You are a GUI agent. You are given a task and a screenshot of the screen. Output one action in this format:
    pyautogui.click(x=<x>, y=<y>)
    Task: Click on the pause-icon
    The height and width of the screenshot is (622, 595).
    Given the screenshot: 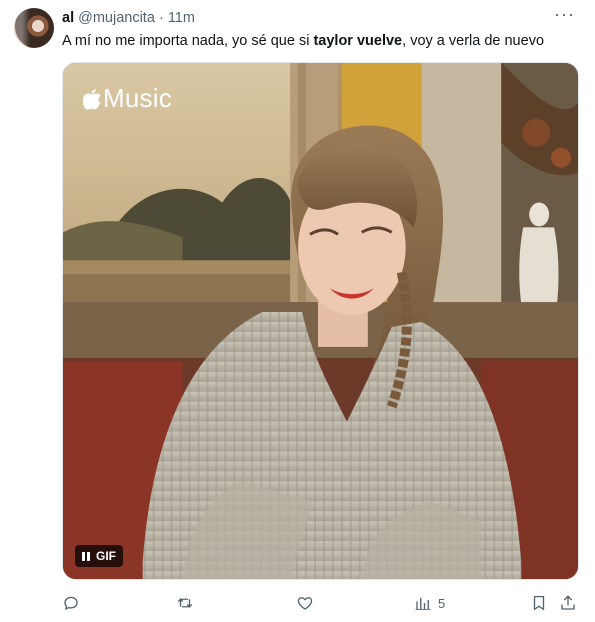 What is the action you would take?
    pyautogui.click(x=86, y=556)
    